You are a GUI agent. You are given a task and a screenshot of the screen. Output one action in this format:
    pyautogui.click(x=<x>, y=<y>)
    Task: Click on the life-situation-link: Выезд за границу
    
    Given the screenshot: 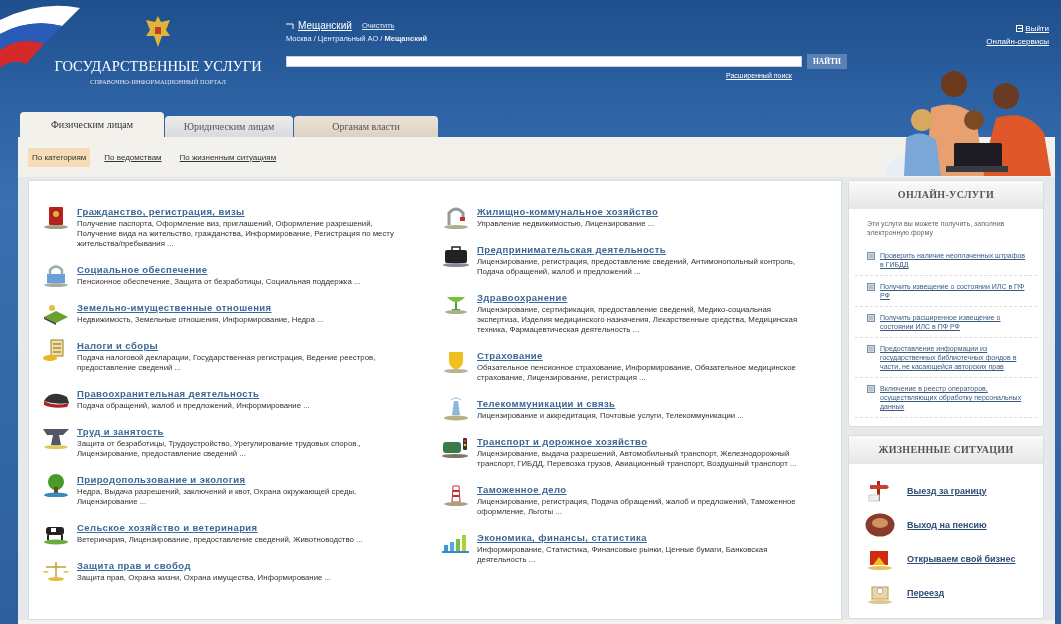 What is the action you would take?
    pyautogui.click(x=947, y=491)
    